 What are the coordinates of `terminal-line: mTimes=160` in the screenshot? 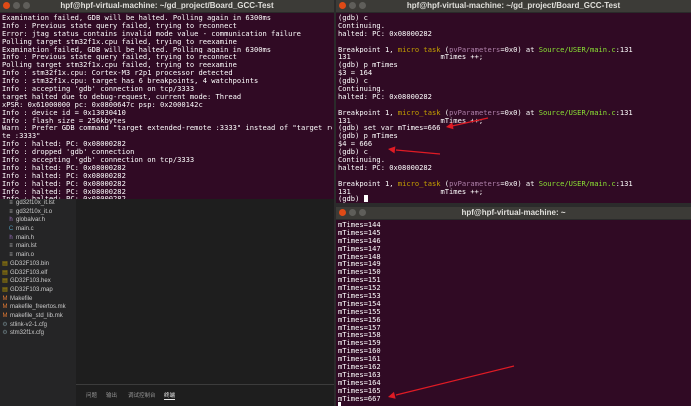 It's located at (359, 351).